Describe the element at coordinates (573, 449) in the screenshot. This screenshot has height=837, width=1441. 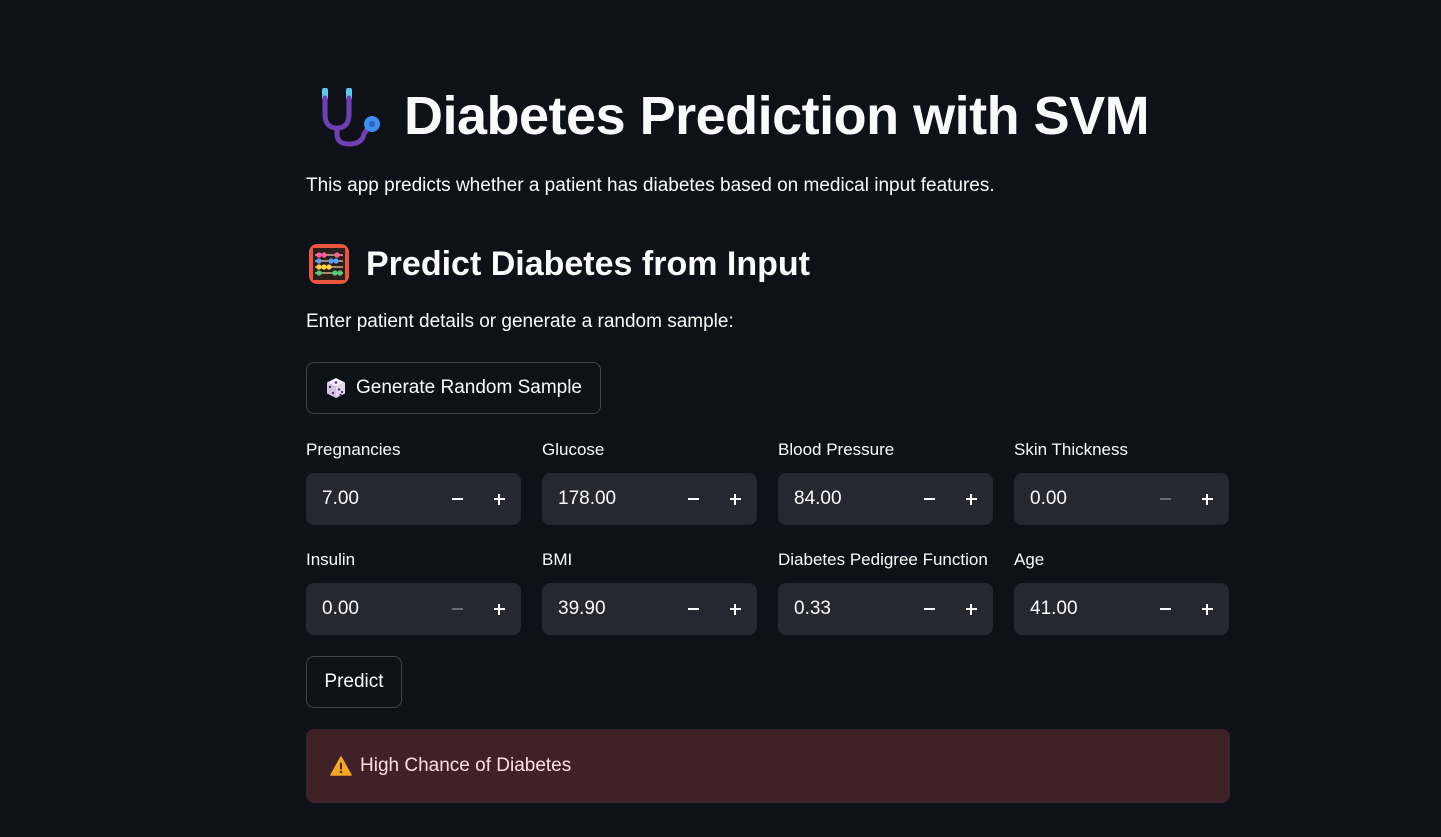
I see `field-label: Glucose` at that location.